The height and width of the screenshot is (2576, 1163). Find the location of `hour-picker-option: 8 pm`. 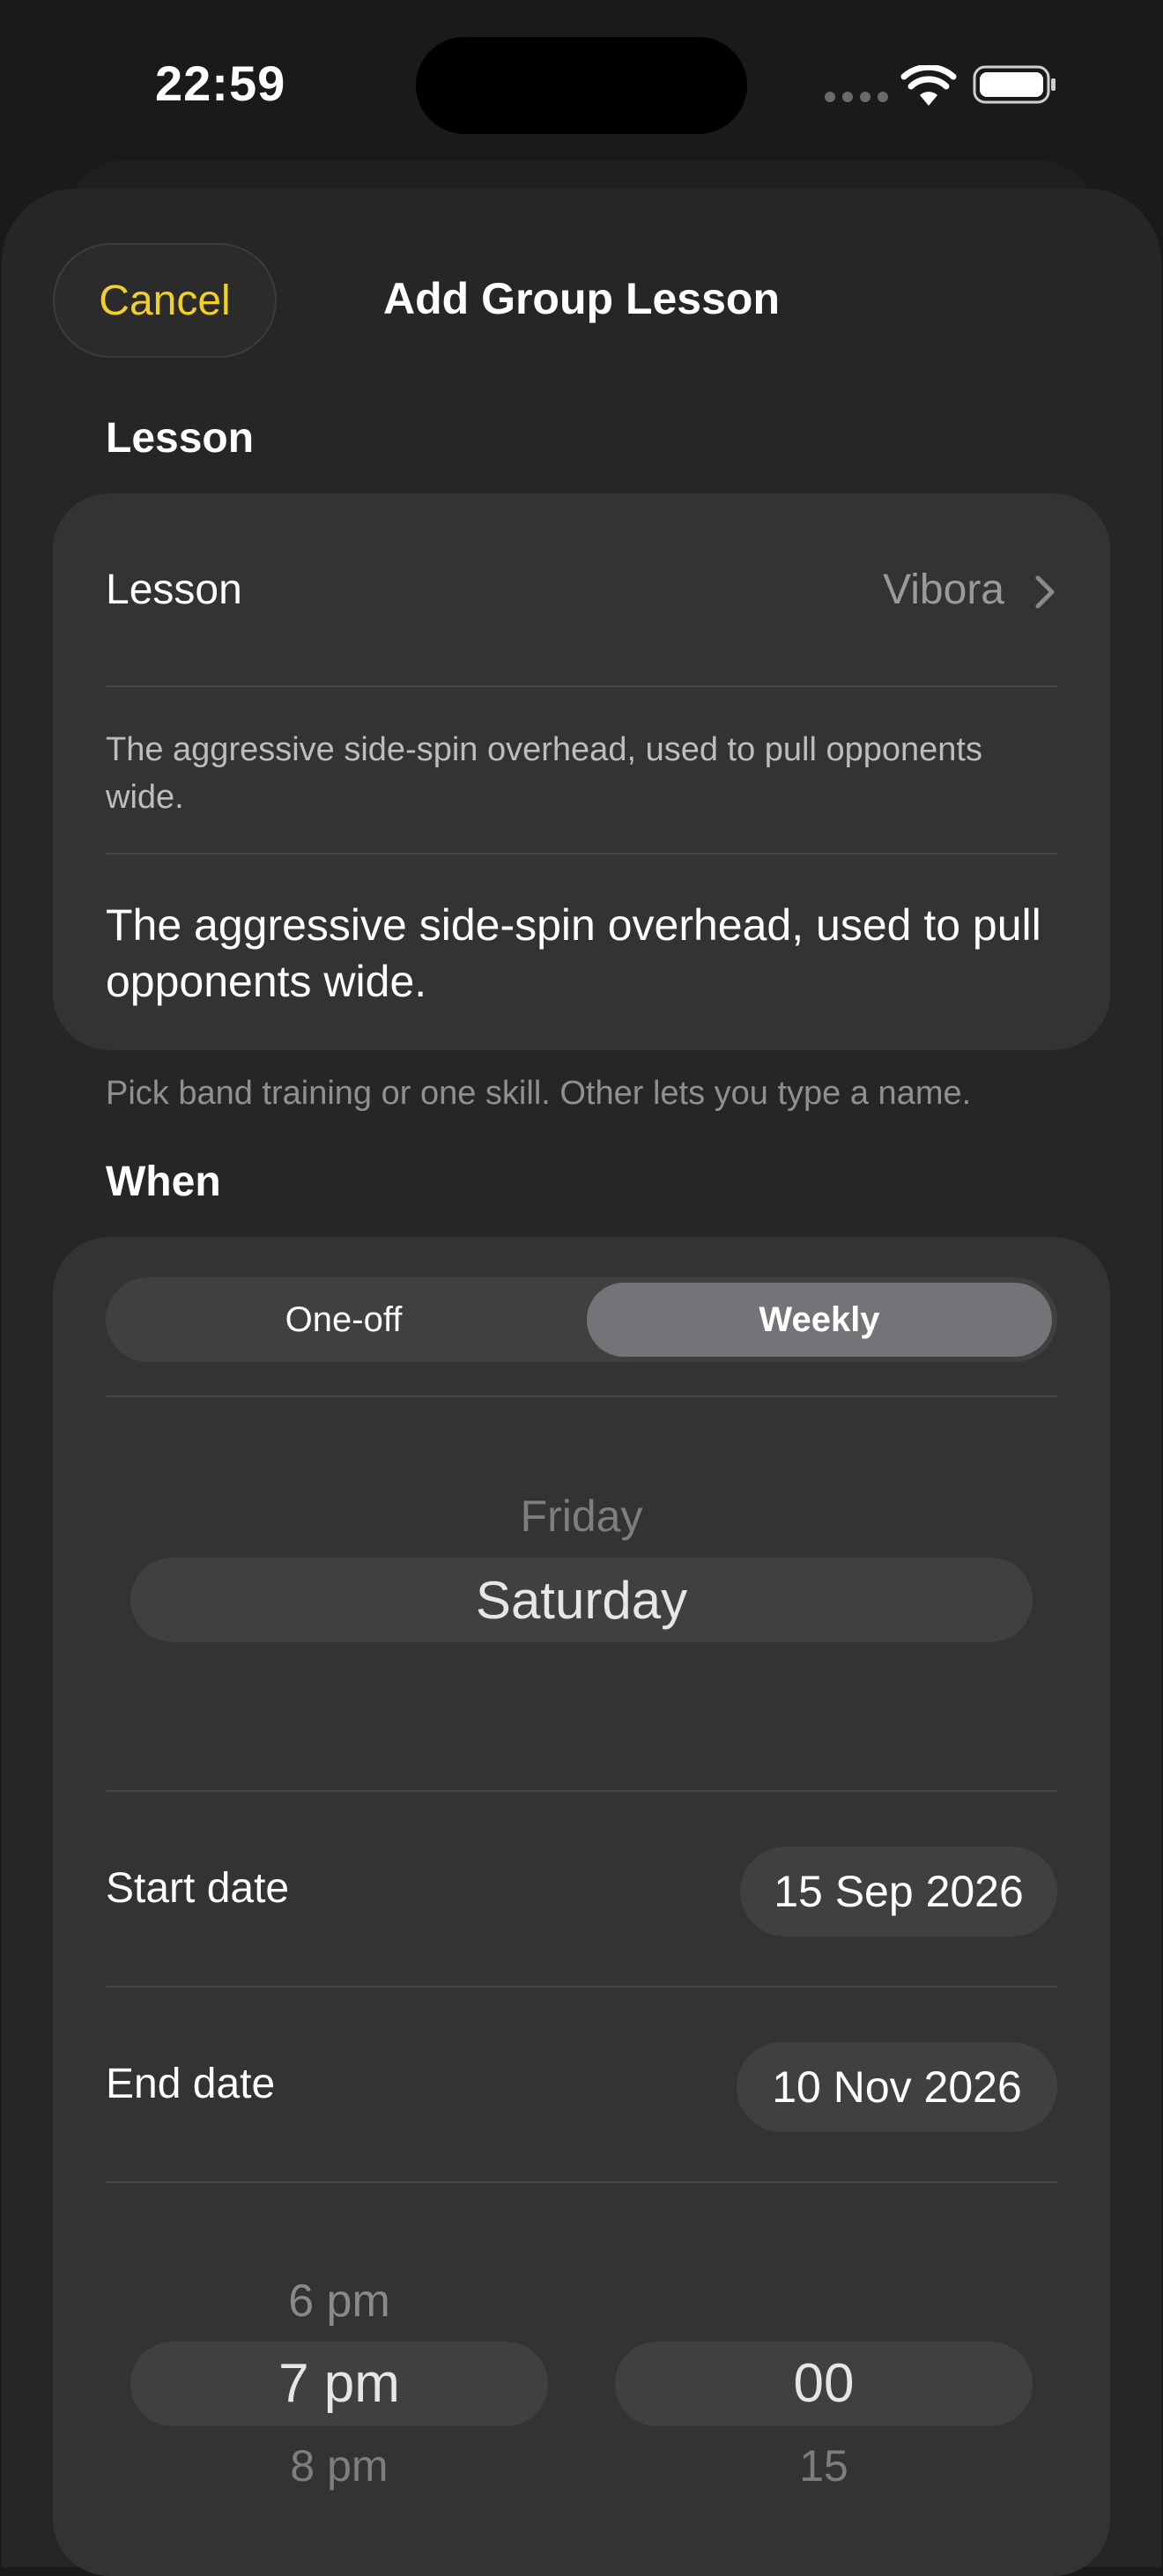

hour-picker-option: 8 pm is located at coordinates (339, 2466).